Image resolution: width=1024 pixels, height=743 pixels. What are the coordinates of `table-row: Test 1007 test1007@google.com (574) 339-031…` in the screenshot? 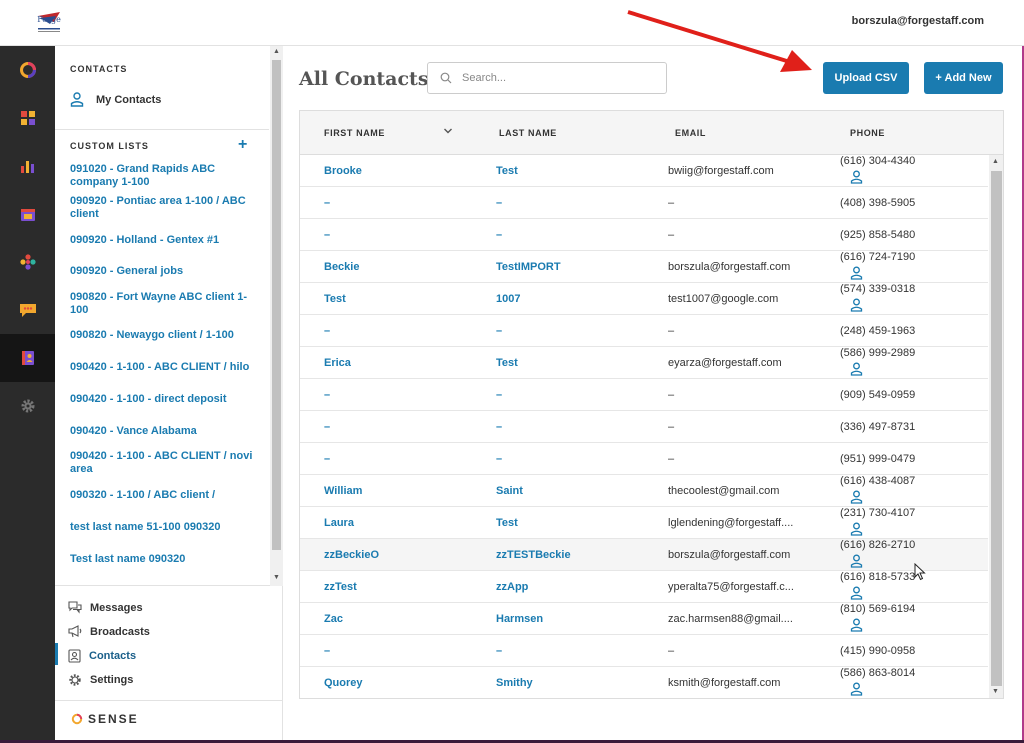 It's located at (644, 299).